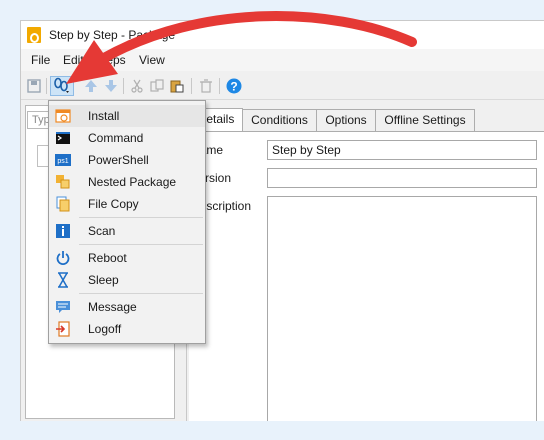 The height and width of the screenshot is (440, 544). What do you see at coordinates (63, 329) in the screenshot?
I see `logoff-icon` at bounding box center [63, 329].